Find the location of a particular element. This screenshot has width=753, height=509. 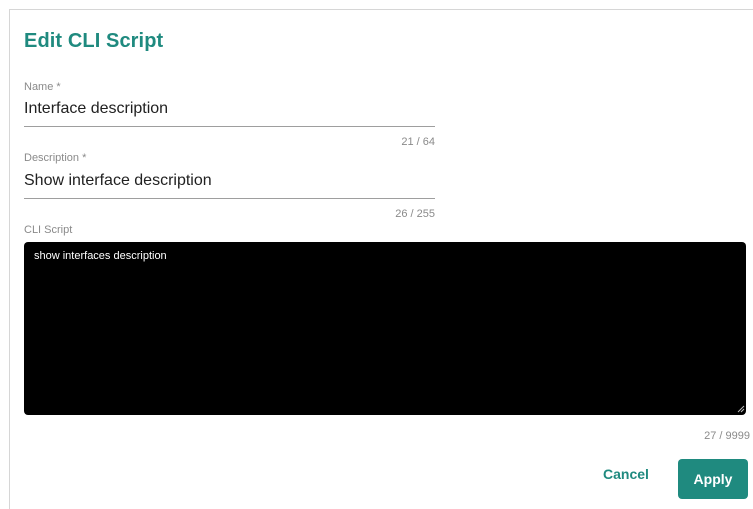

name-field-label: Name * is located at coordinates (42, 87).